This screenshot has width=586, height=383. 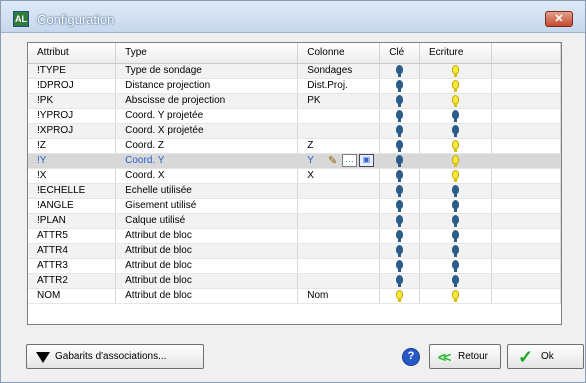 I want to click on cell-colonne: Z, so click(x=339, y=146).